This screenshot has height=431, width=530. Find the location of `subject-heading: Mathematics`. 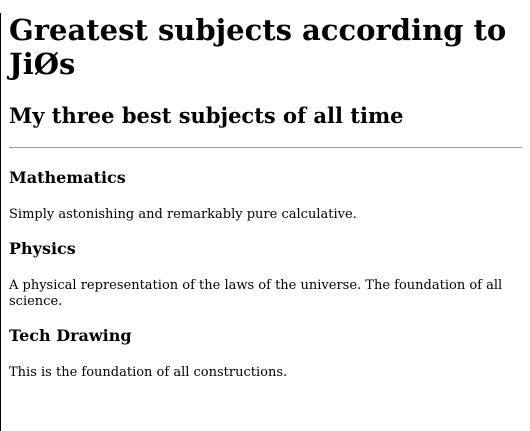

subject-heading: Mathematics is located at coordinates (67, 177).